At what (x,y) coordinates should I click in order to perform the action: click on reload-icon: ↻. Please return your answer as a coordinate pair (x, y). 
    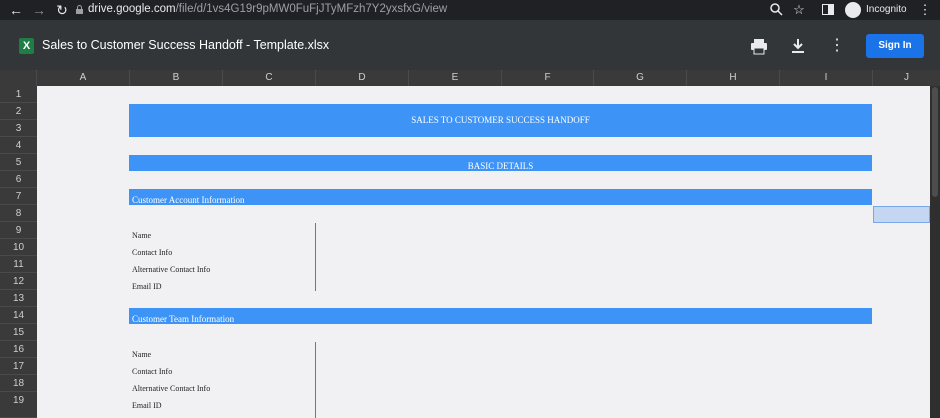
    Looking at the image, I should click on (62, 10).